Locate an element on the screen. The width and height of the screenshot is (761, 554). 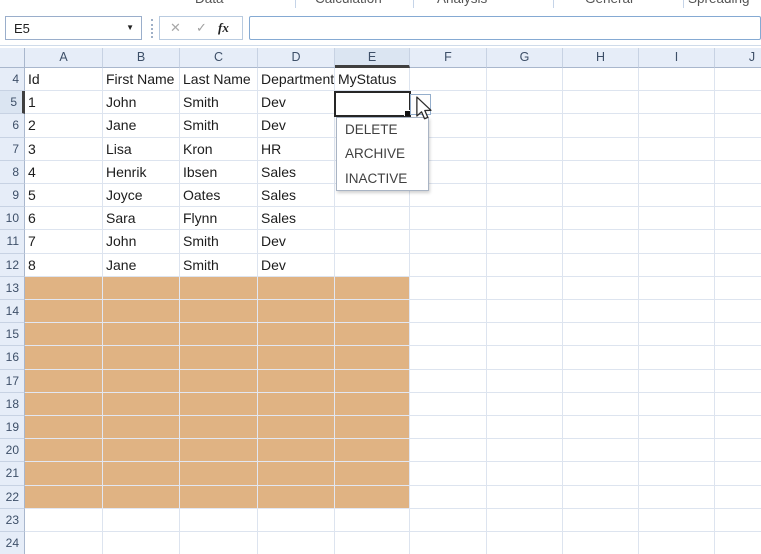
cell-J16 is located at coordinates (738, 358).